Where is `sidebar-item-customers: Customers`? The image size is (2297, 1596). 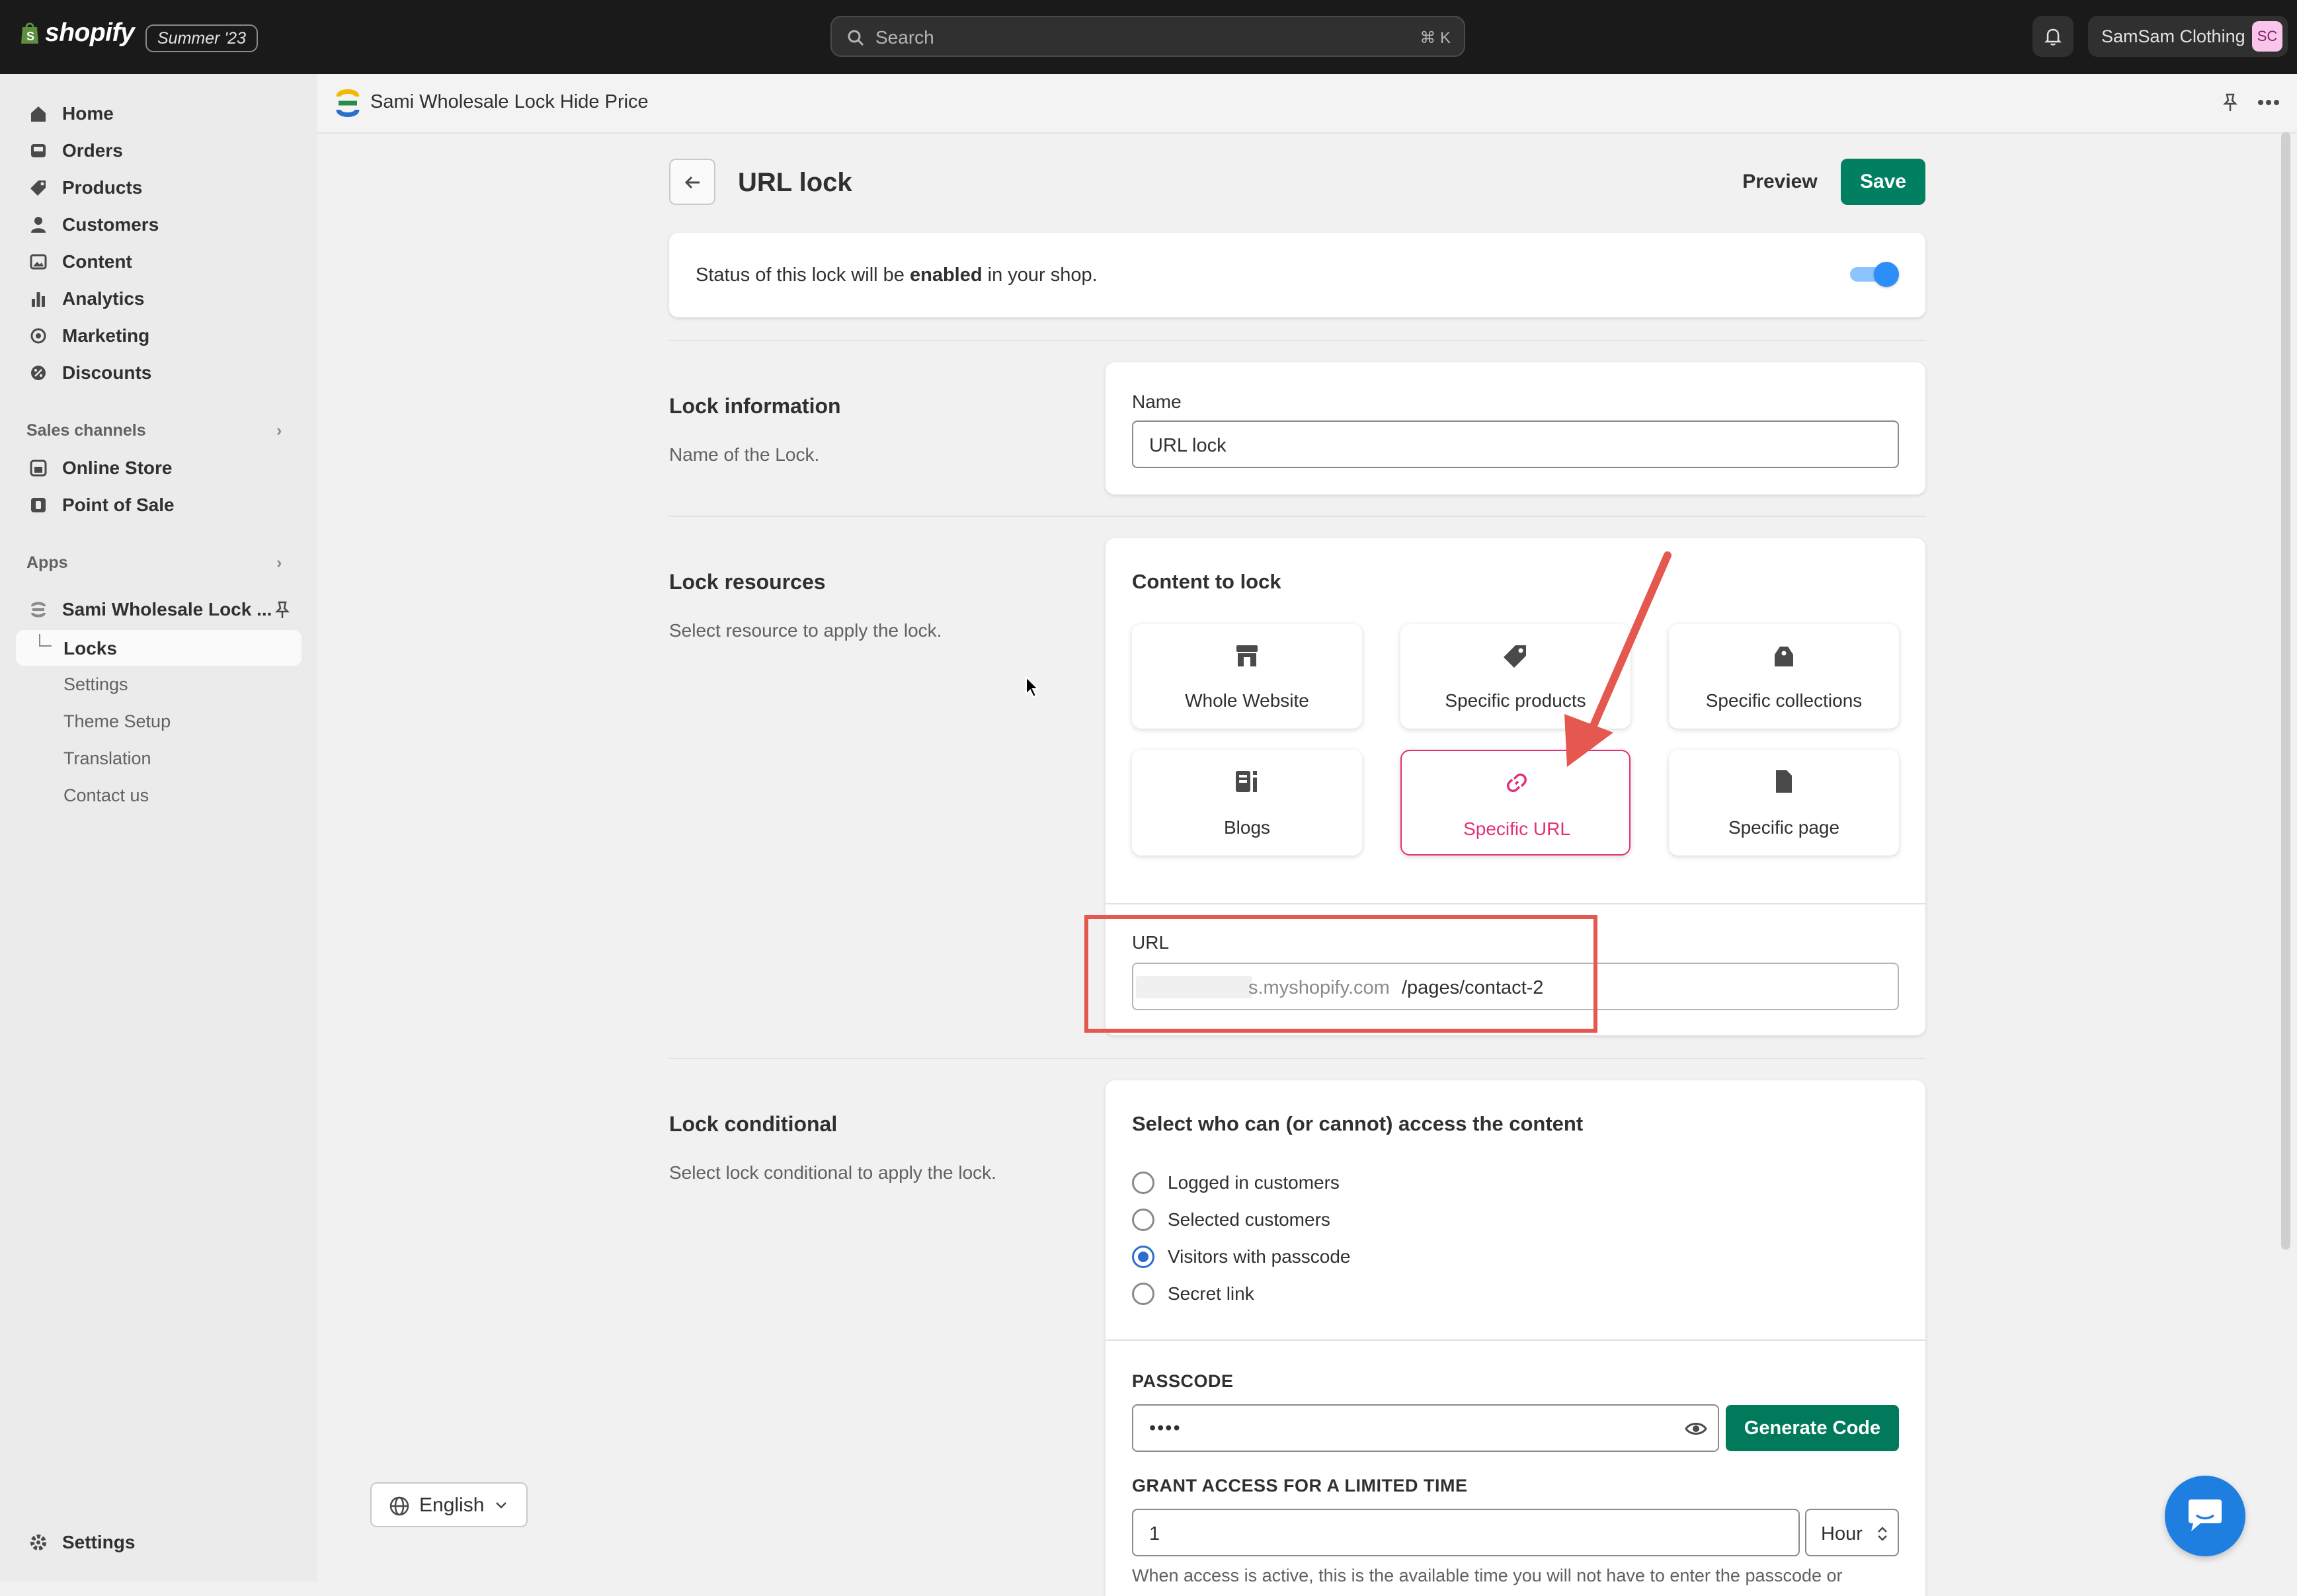 sidebar-item-customers: Customers is located at coordinates (93, 225).